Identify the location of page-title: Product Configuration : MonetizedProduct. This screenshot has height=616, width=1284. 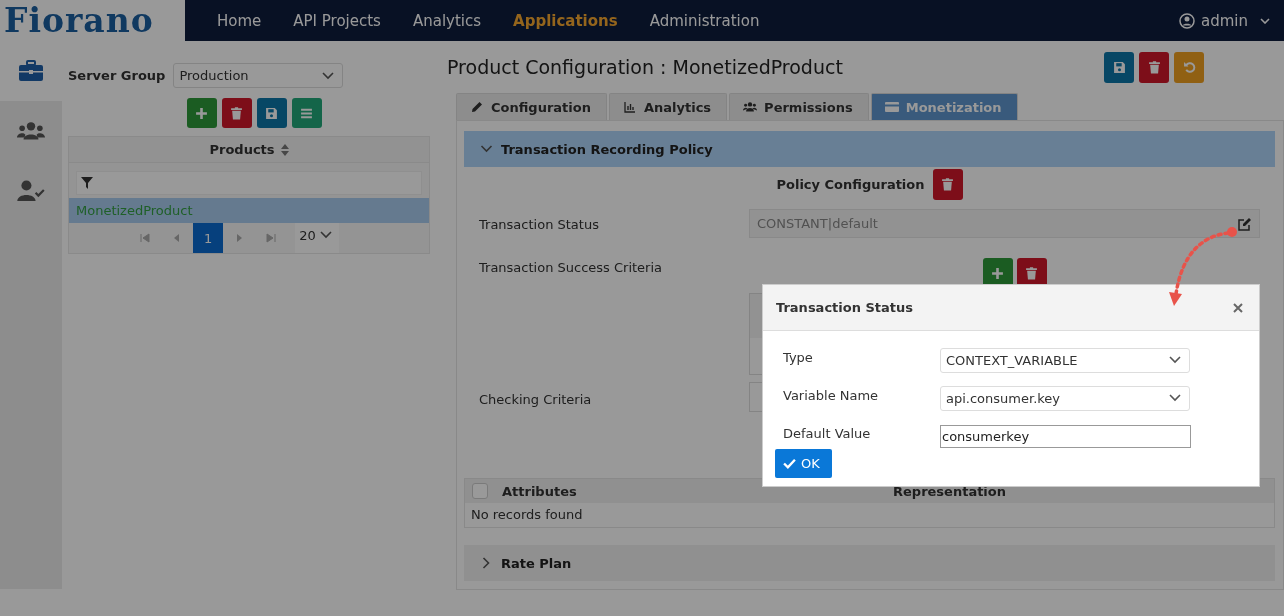
(645, 67).